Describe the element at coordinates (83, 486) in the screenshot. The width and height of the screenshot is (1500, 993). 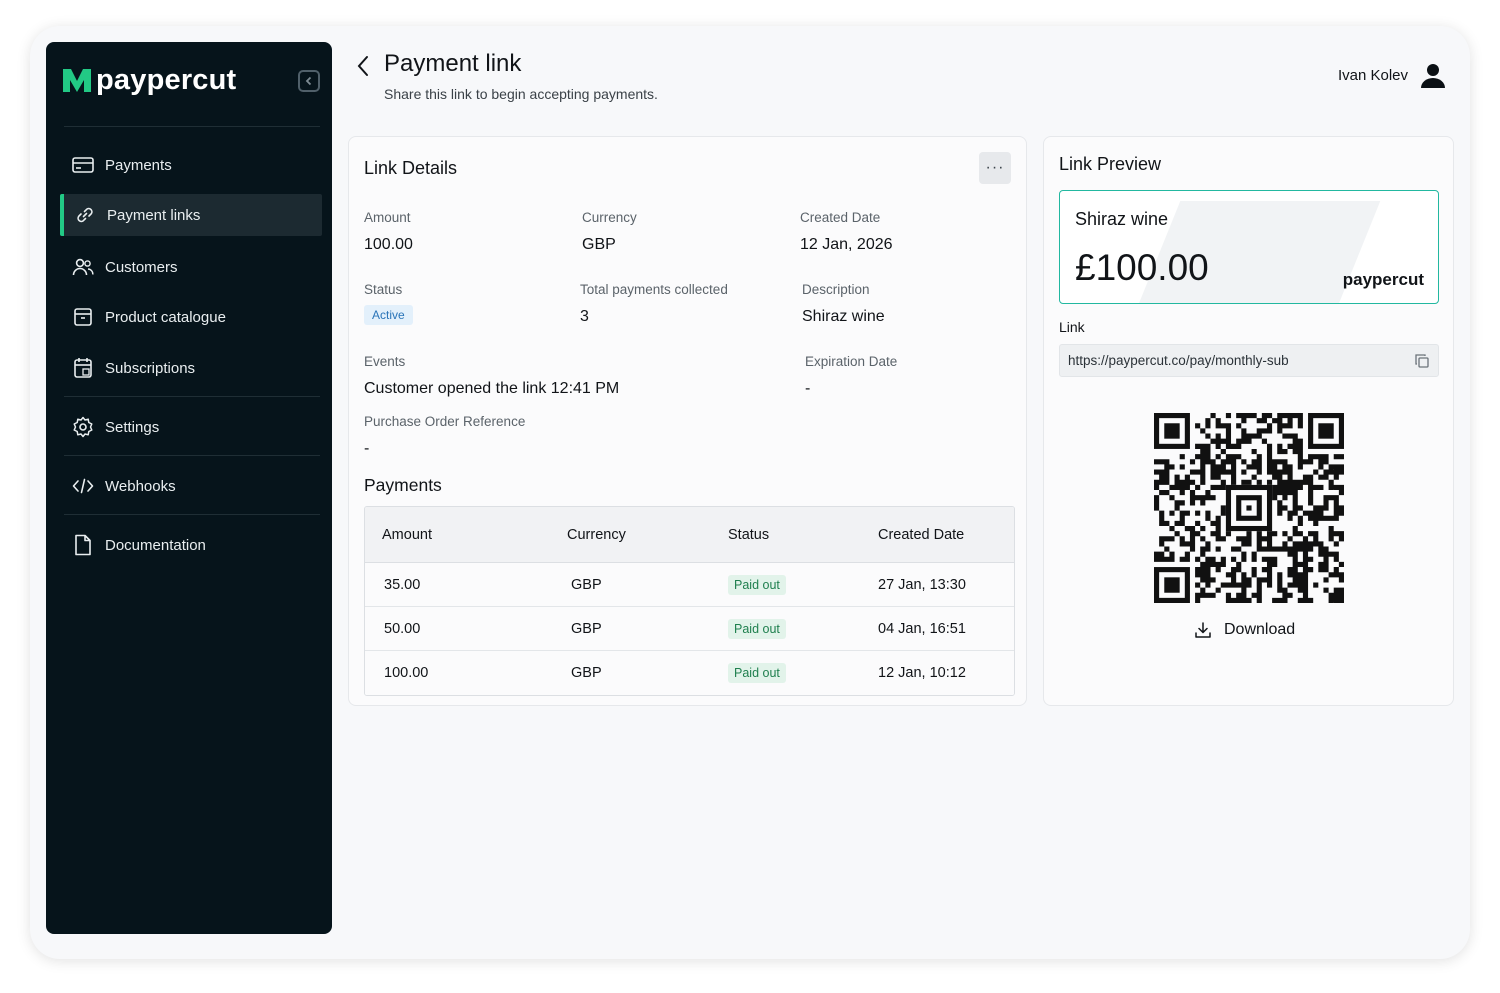
I see `code-icon` at that location.